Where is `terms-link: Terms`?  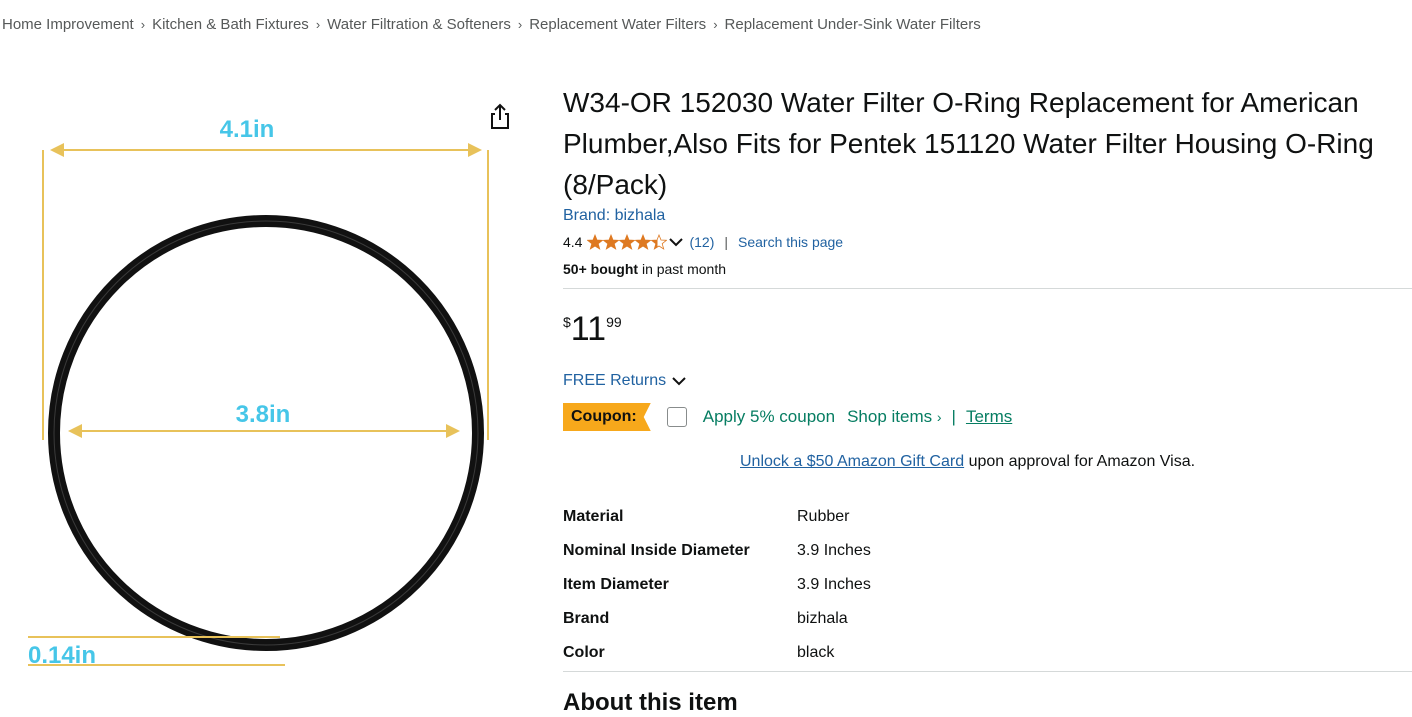
terms-link: Terms is located at coordinates (989, 417).